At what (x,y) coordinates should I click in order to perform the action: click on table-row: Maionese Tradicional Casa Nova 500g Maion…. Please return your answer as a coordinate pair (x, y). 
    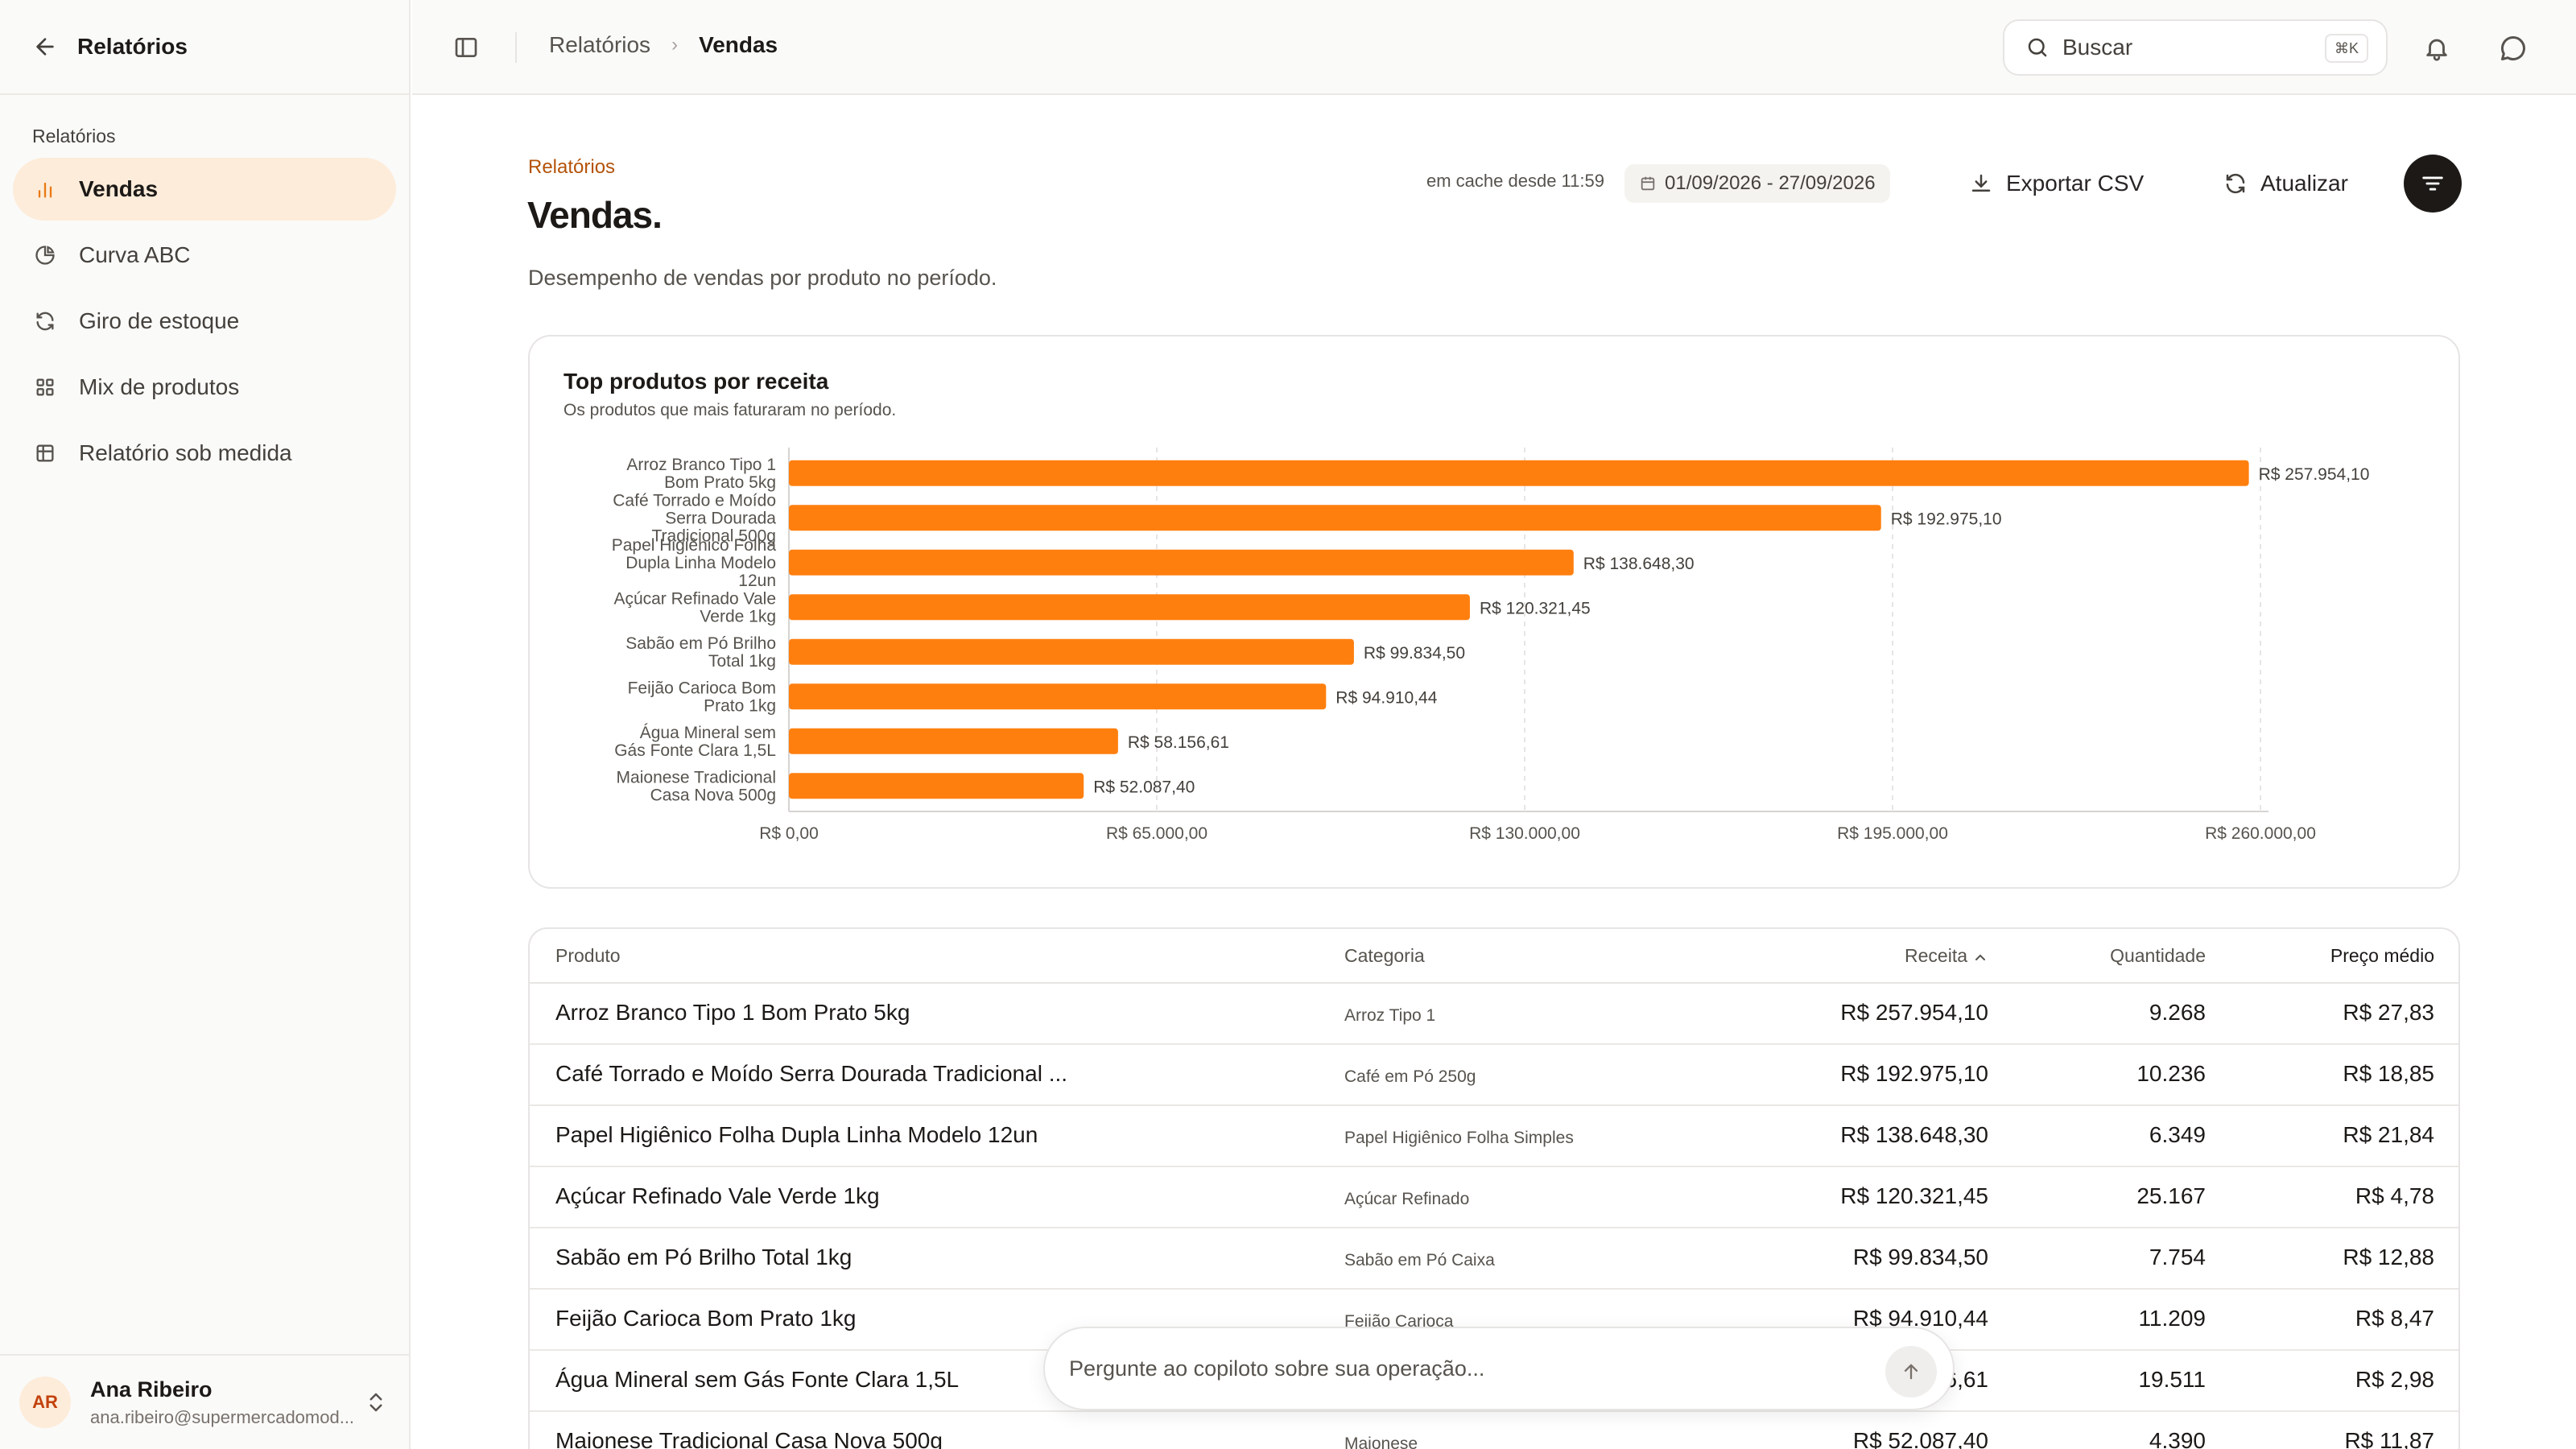
    Looking at the image, I should click on (1494, 1430).